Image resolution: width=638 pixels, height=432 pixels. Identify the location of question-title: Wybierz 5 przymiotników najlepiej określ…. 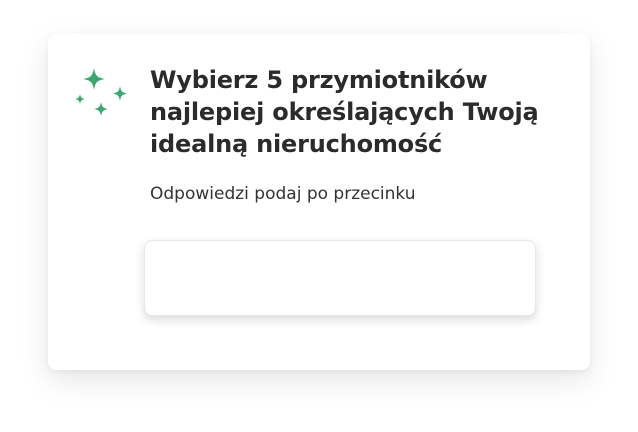
(344, 112).